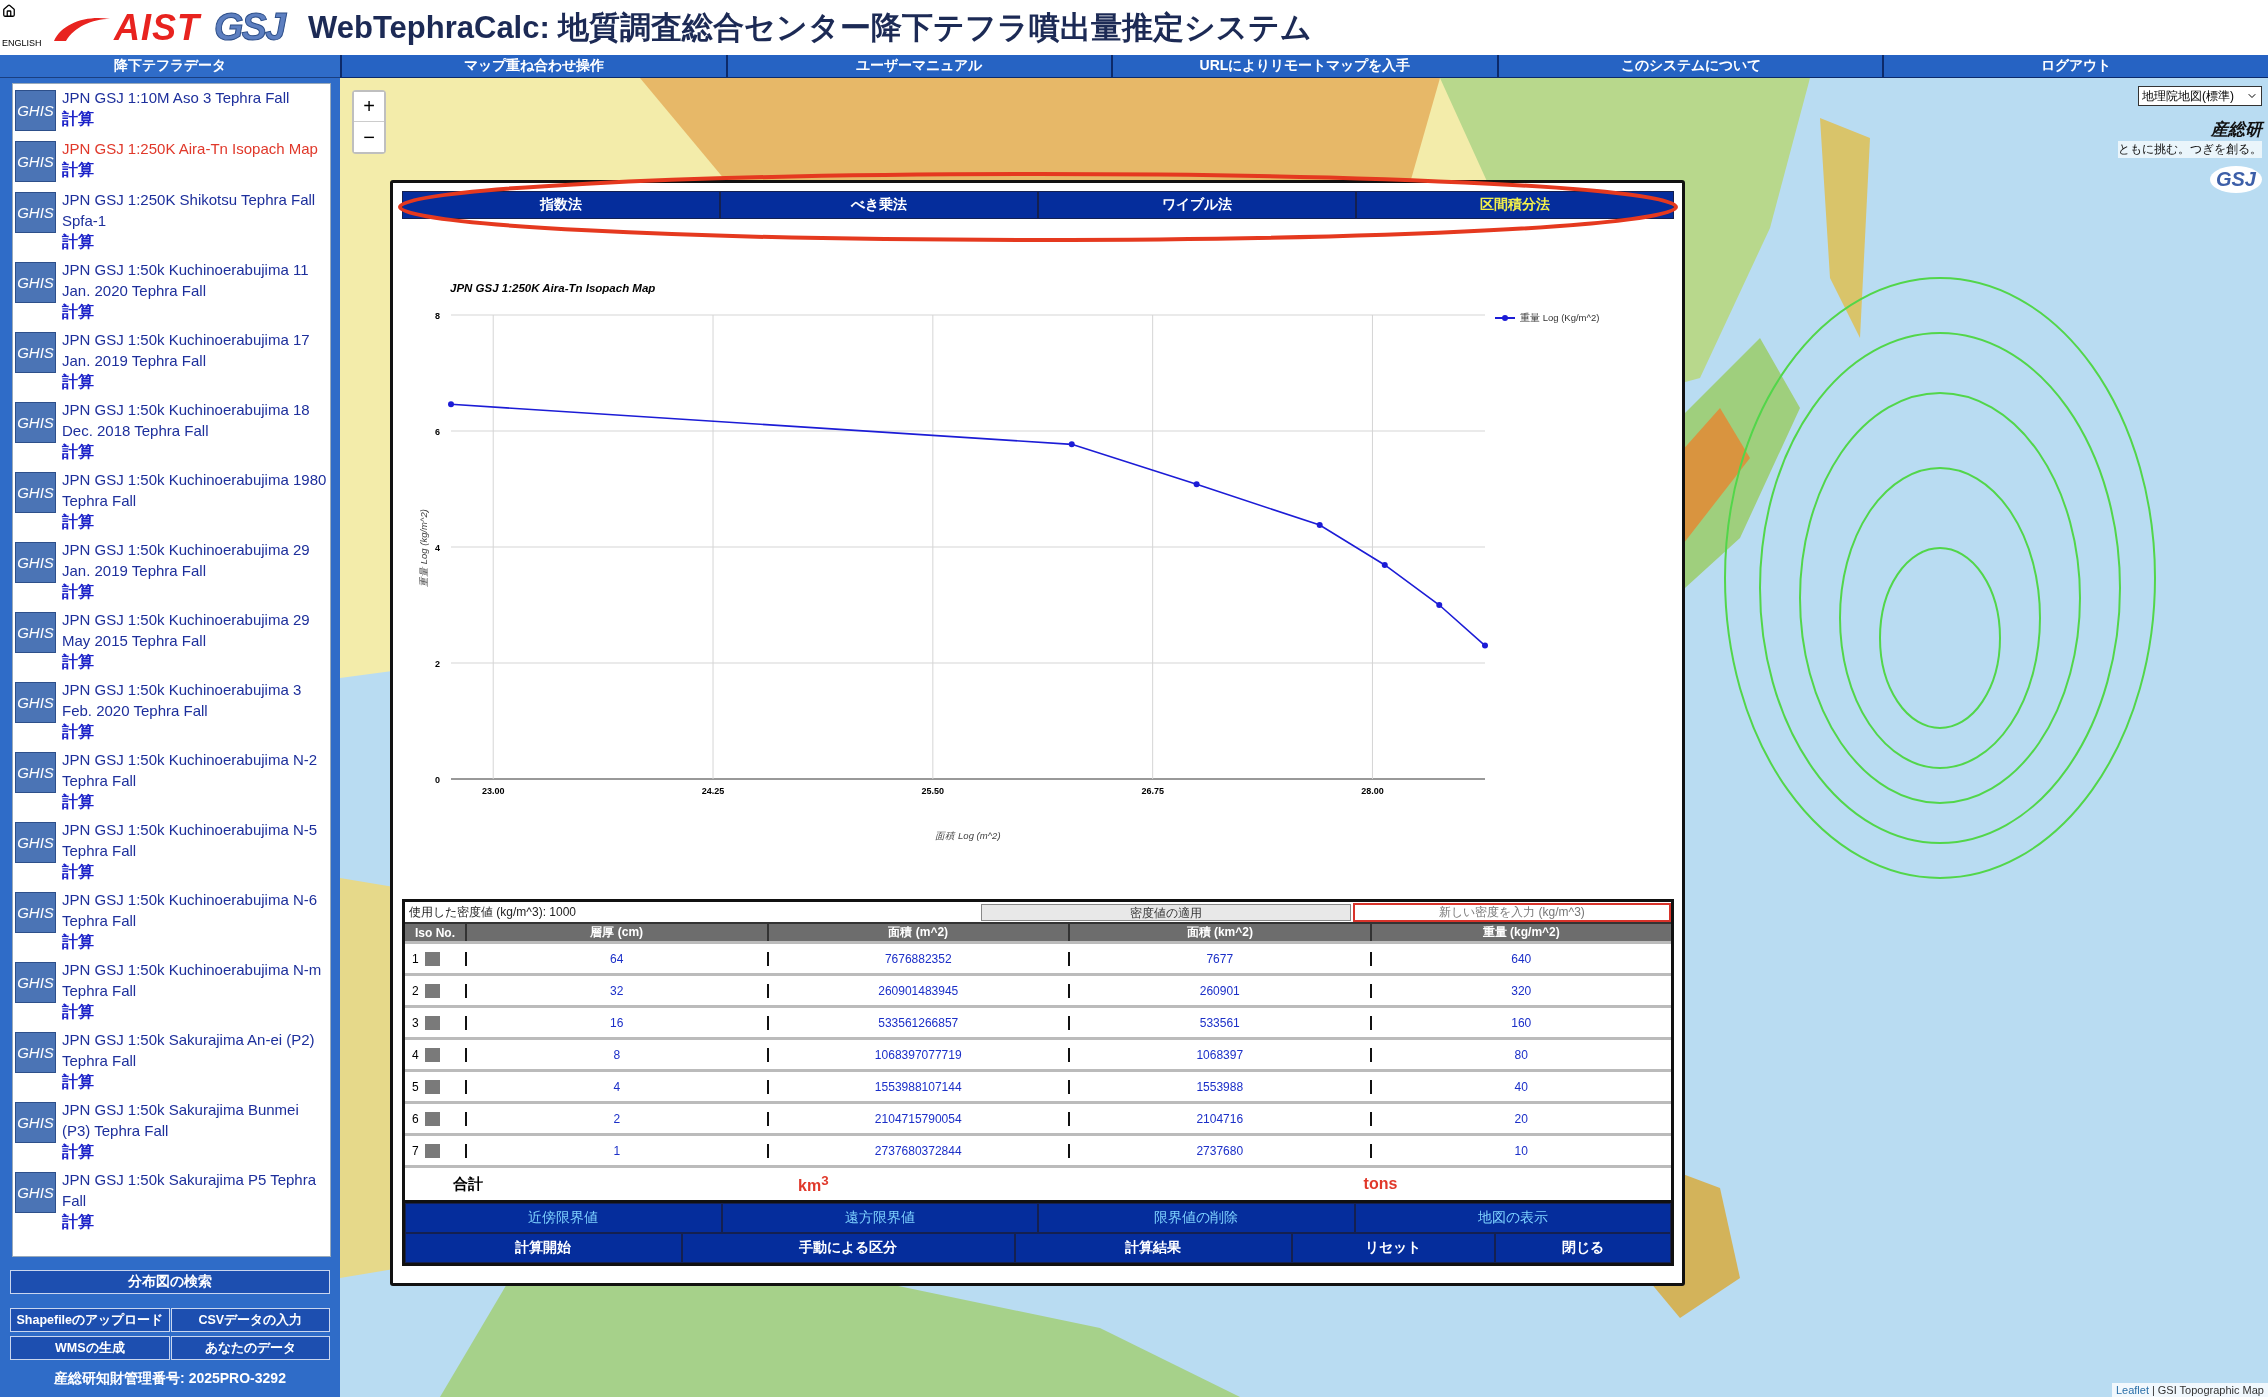  I want to click on sidebar-button: あなたのデータ, so click(250, 1348).